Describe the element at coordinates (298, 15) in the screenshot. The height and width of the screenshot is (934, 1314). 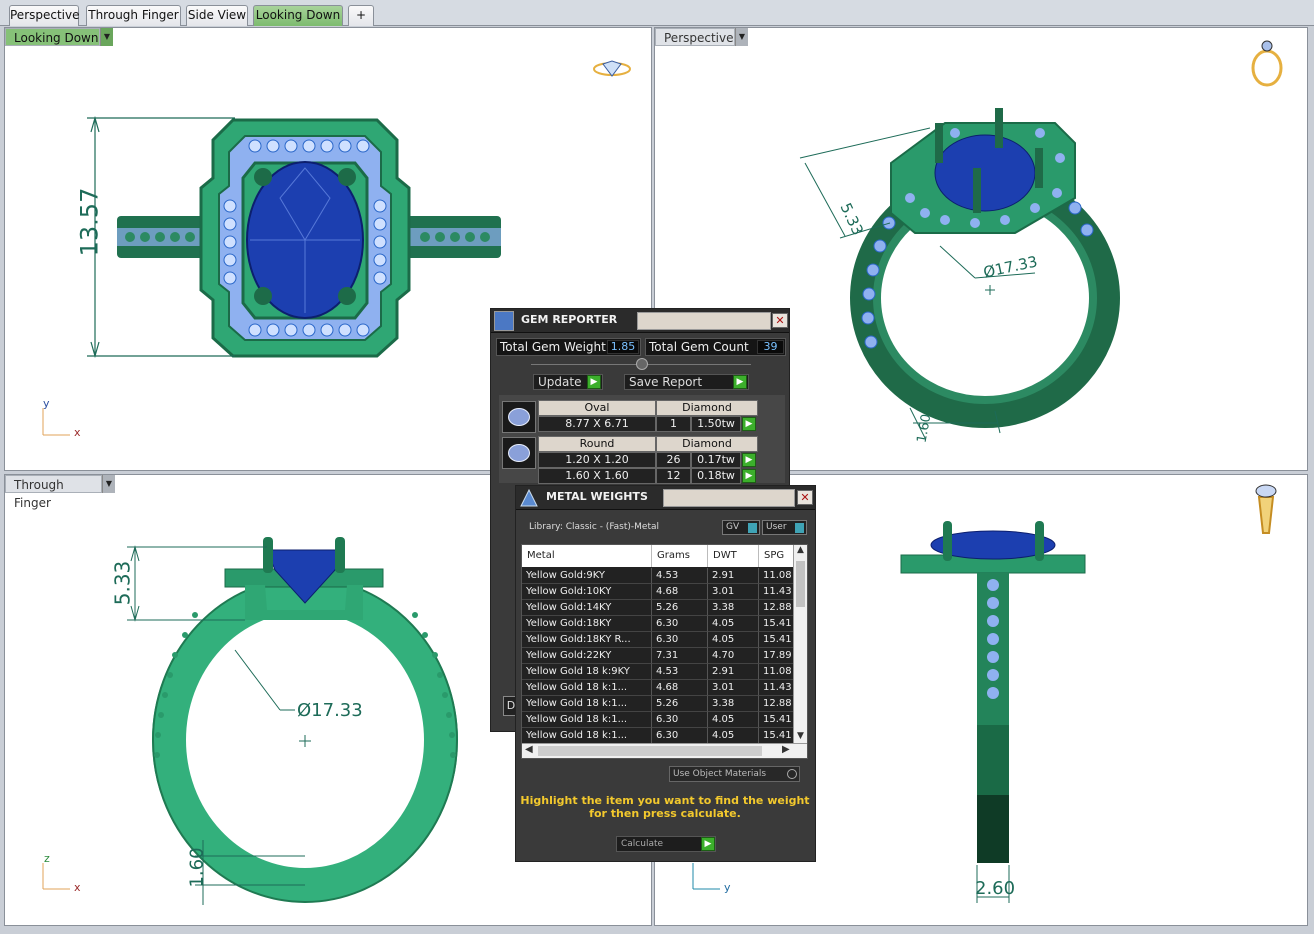
I see `tab-looking-down: Looking Down` at that location.